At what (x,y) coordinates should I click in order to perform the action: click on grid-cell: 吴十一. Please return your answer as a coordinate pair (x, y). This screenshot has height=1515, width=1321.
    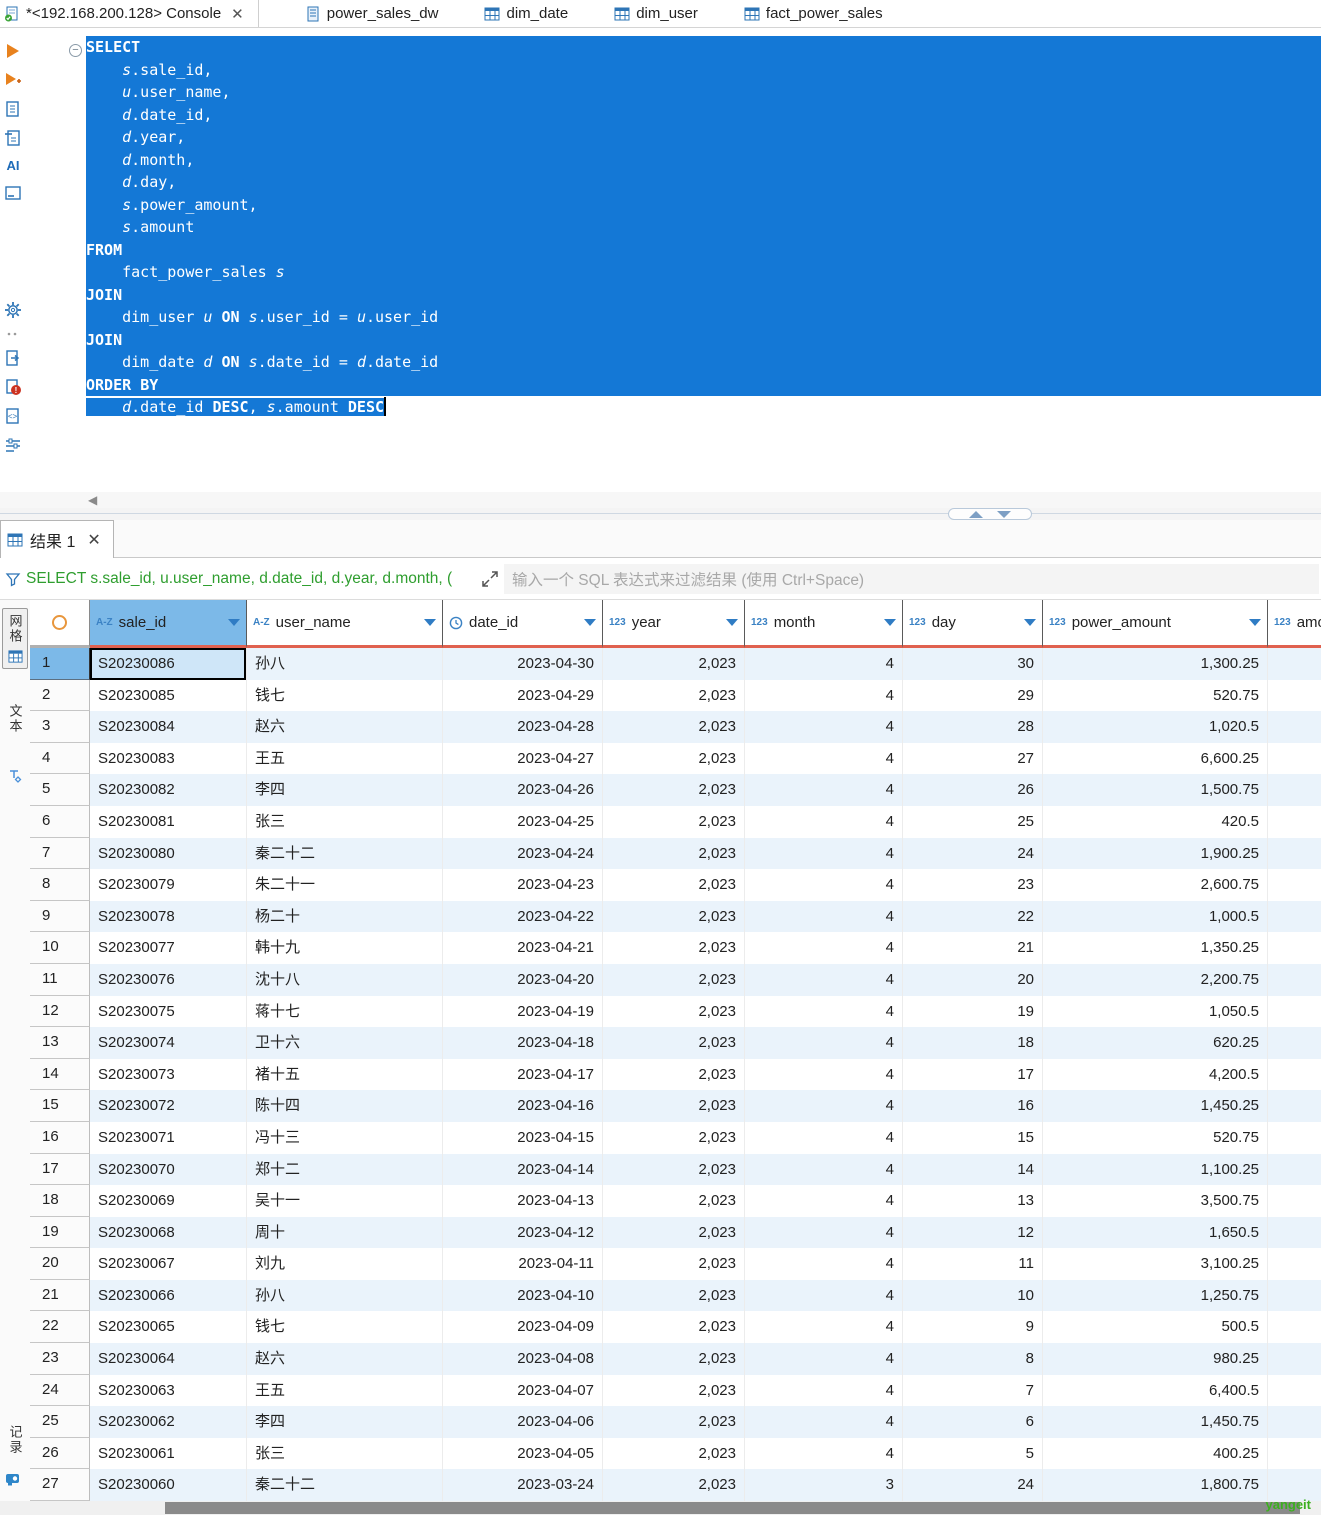
    Looking at the image, I should click on (345, 1201).